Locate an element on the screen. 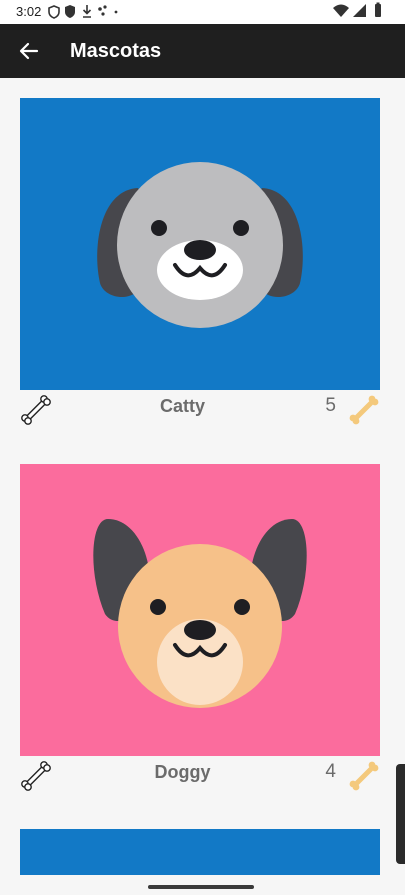  arrow-back-icon is located at coordinates (29, 51).